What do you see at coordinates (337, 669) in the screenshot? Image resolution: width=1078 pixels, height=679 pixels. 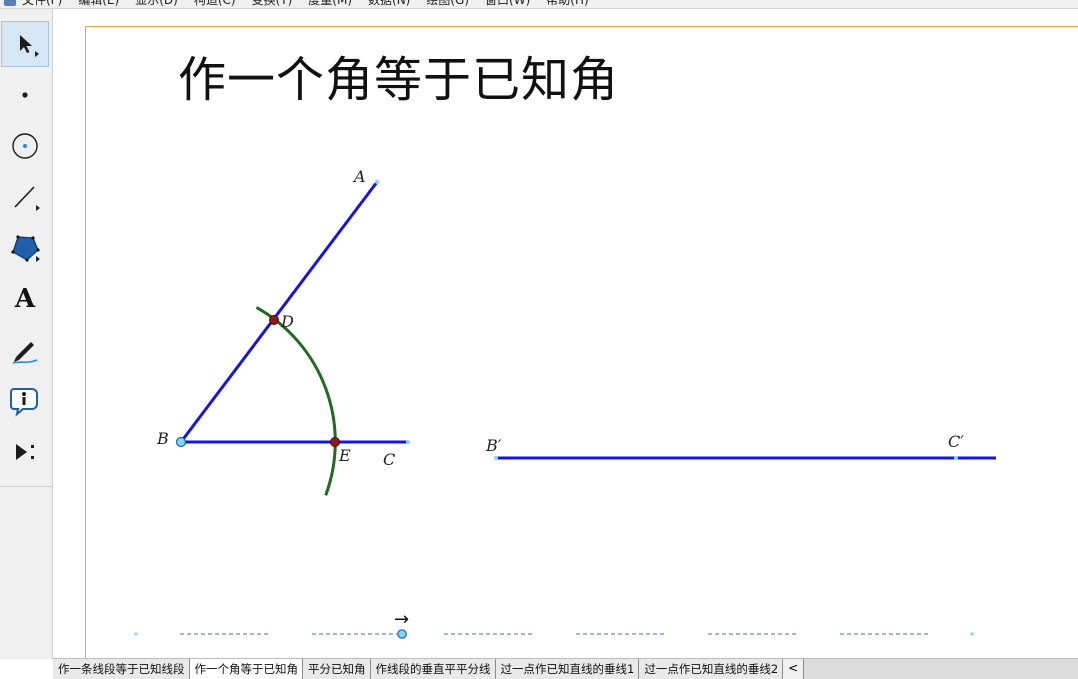 I see `tab-page-3: 平分已知角` at bounding box center [337, 669].